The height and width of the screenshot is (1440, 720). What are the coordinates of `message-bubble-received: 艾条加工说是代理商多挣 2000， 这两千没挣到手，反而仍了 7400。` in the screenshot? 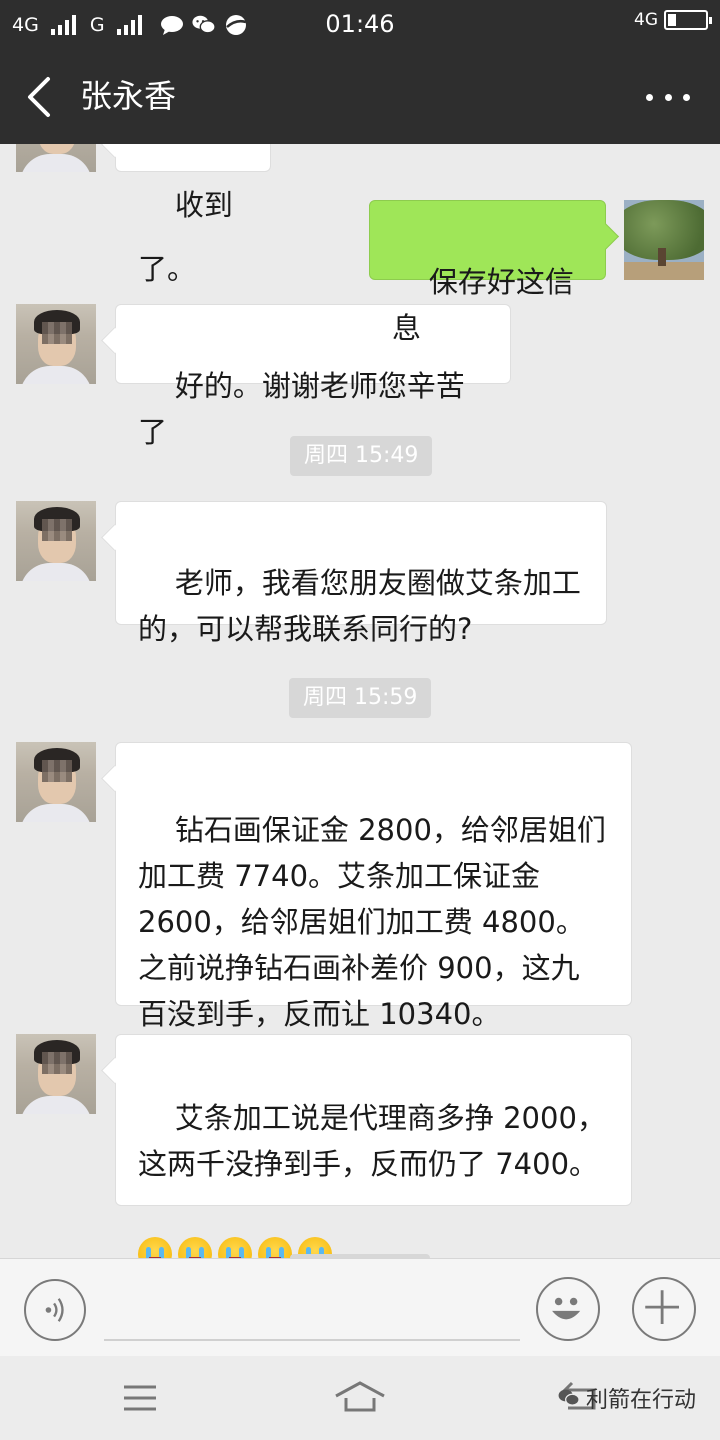 It's located at (373, 1146).